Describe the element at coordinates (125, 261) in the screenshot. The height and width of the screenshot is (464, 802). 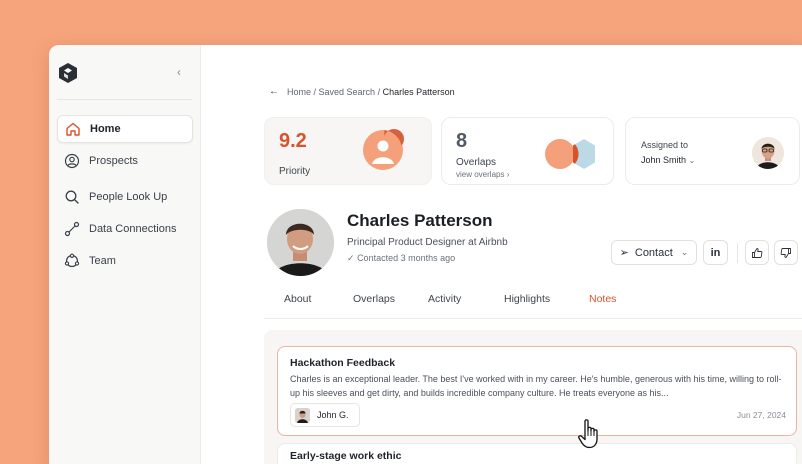
I see `sidebar-item-team: Team` at that location.